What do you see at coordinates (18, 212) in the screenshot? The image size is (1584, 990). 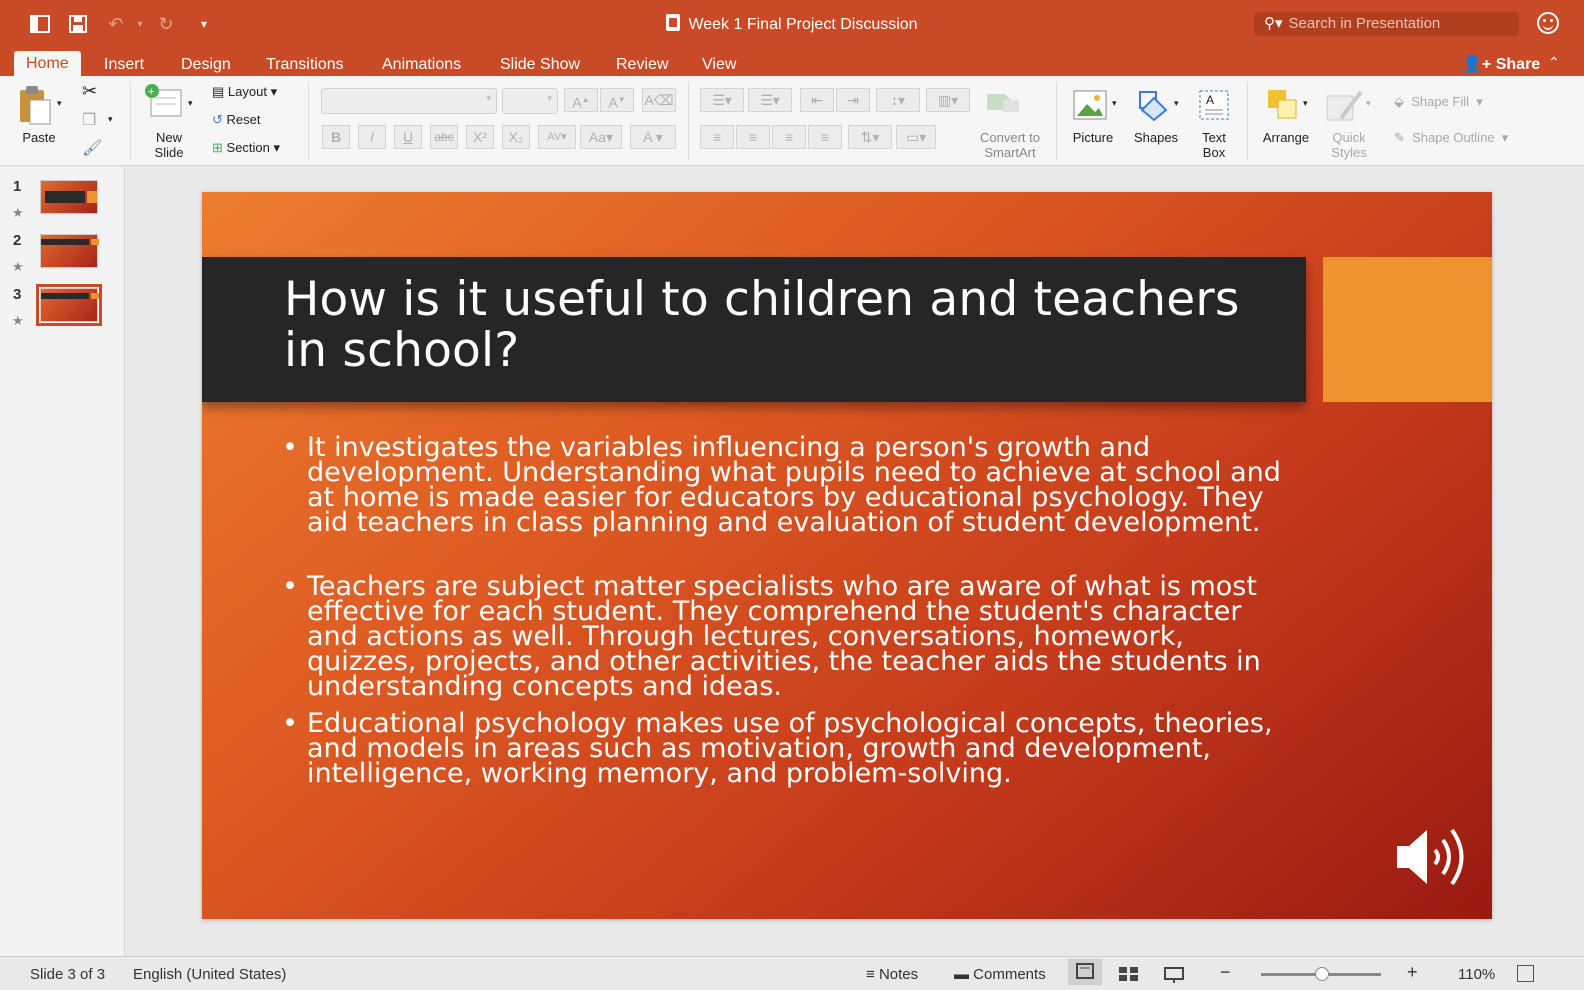 I see `star-icon: ★` at bounding box center [18, 212].